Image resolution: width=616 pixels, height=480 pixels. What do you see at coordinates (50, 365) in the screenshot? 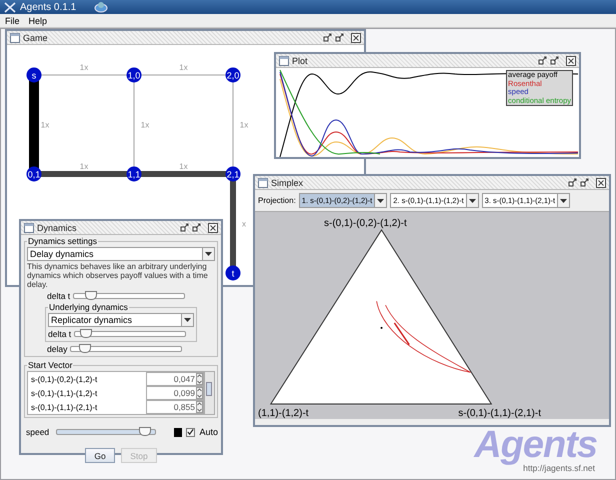
I see `group-title: Start Vector` at bounding box center [50, 365].